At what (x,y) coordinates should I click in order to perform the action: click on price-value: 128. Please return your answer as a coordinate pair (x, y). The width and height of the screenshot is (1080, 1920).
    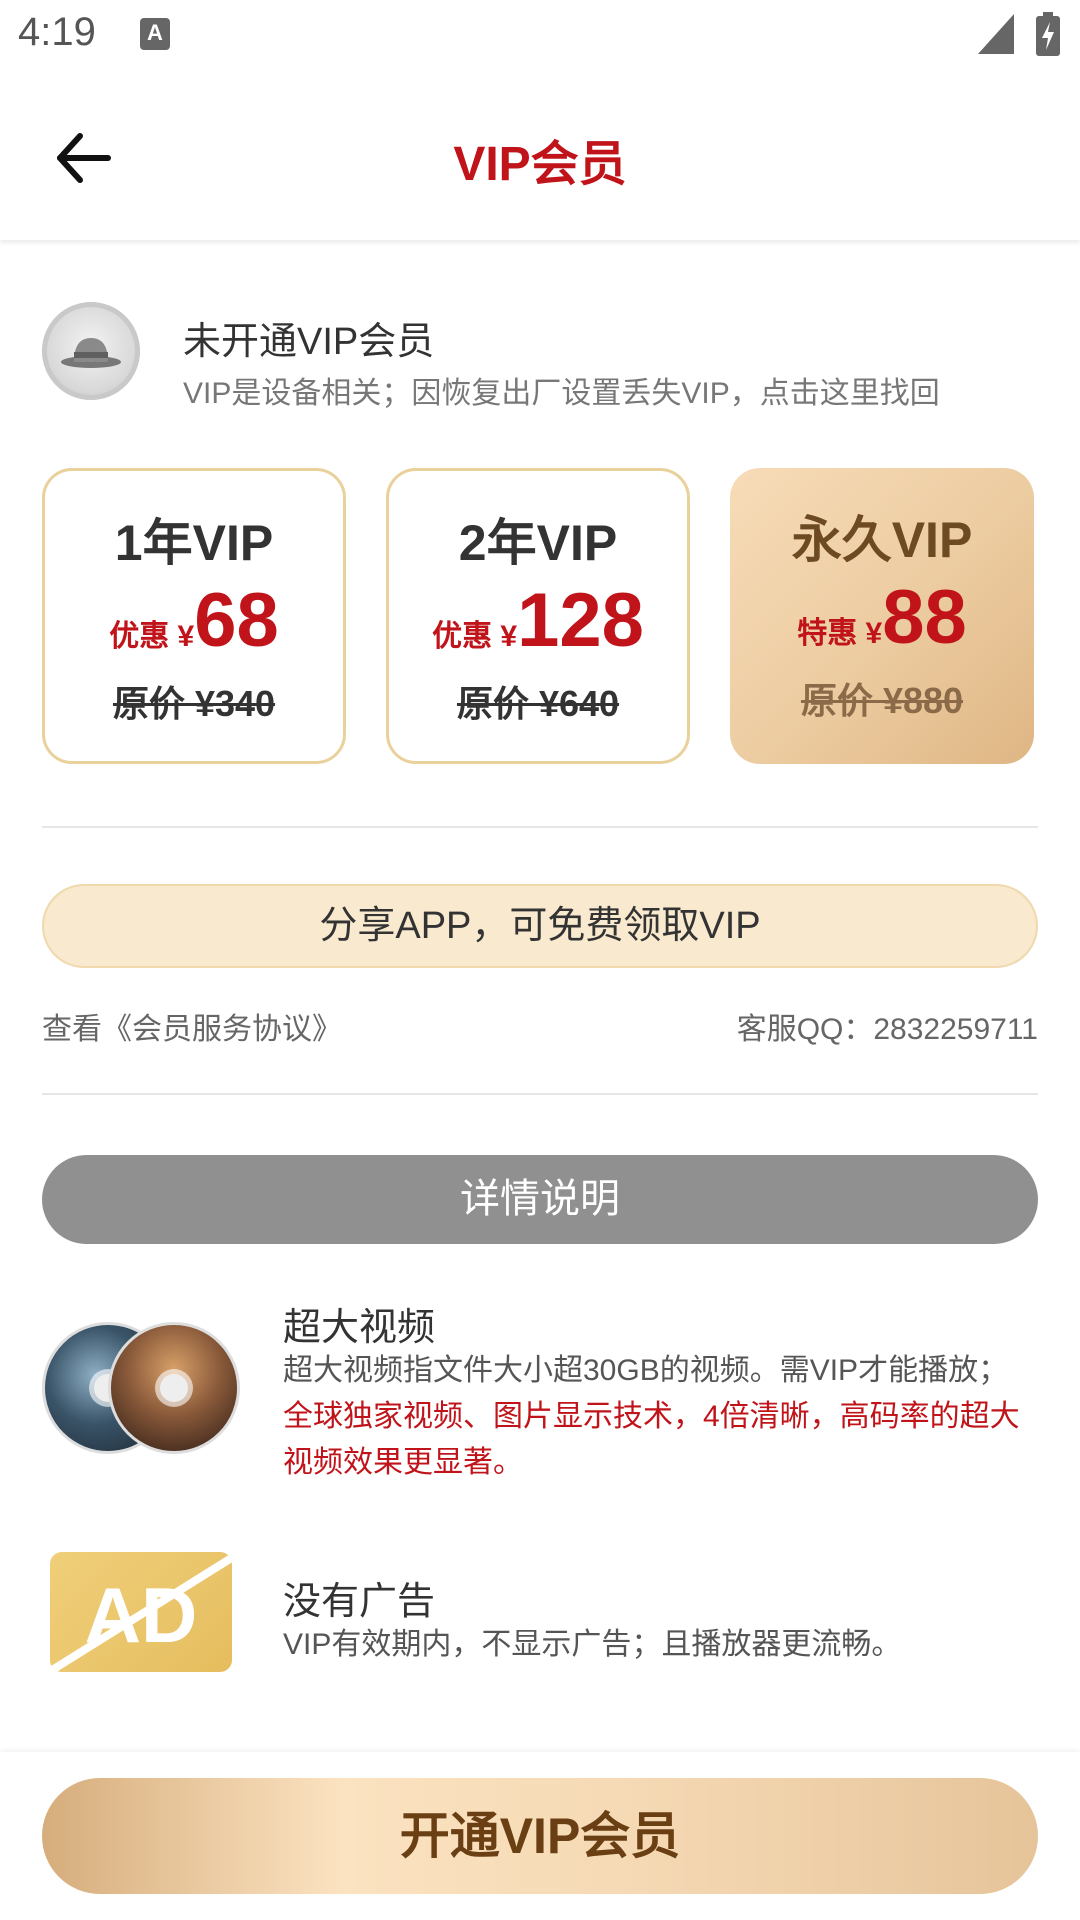
    Looking at the image, I should click on (580, 620).